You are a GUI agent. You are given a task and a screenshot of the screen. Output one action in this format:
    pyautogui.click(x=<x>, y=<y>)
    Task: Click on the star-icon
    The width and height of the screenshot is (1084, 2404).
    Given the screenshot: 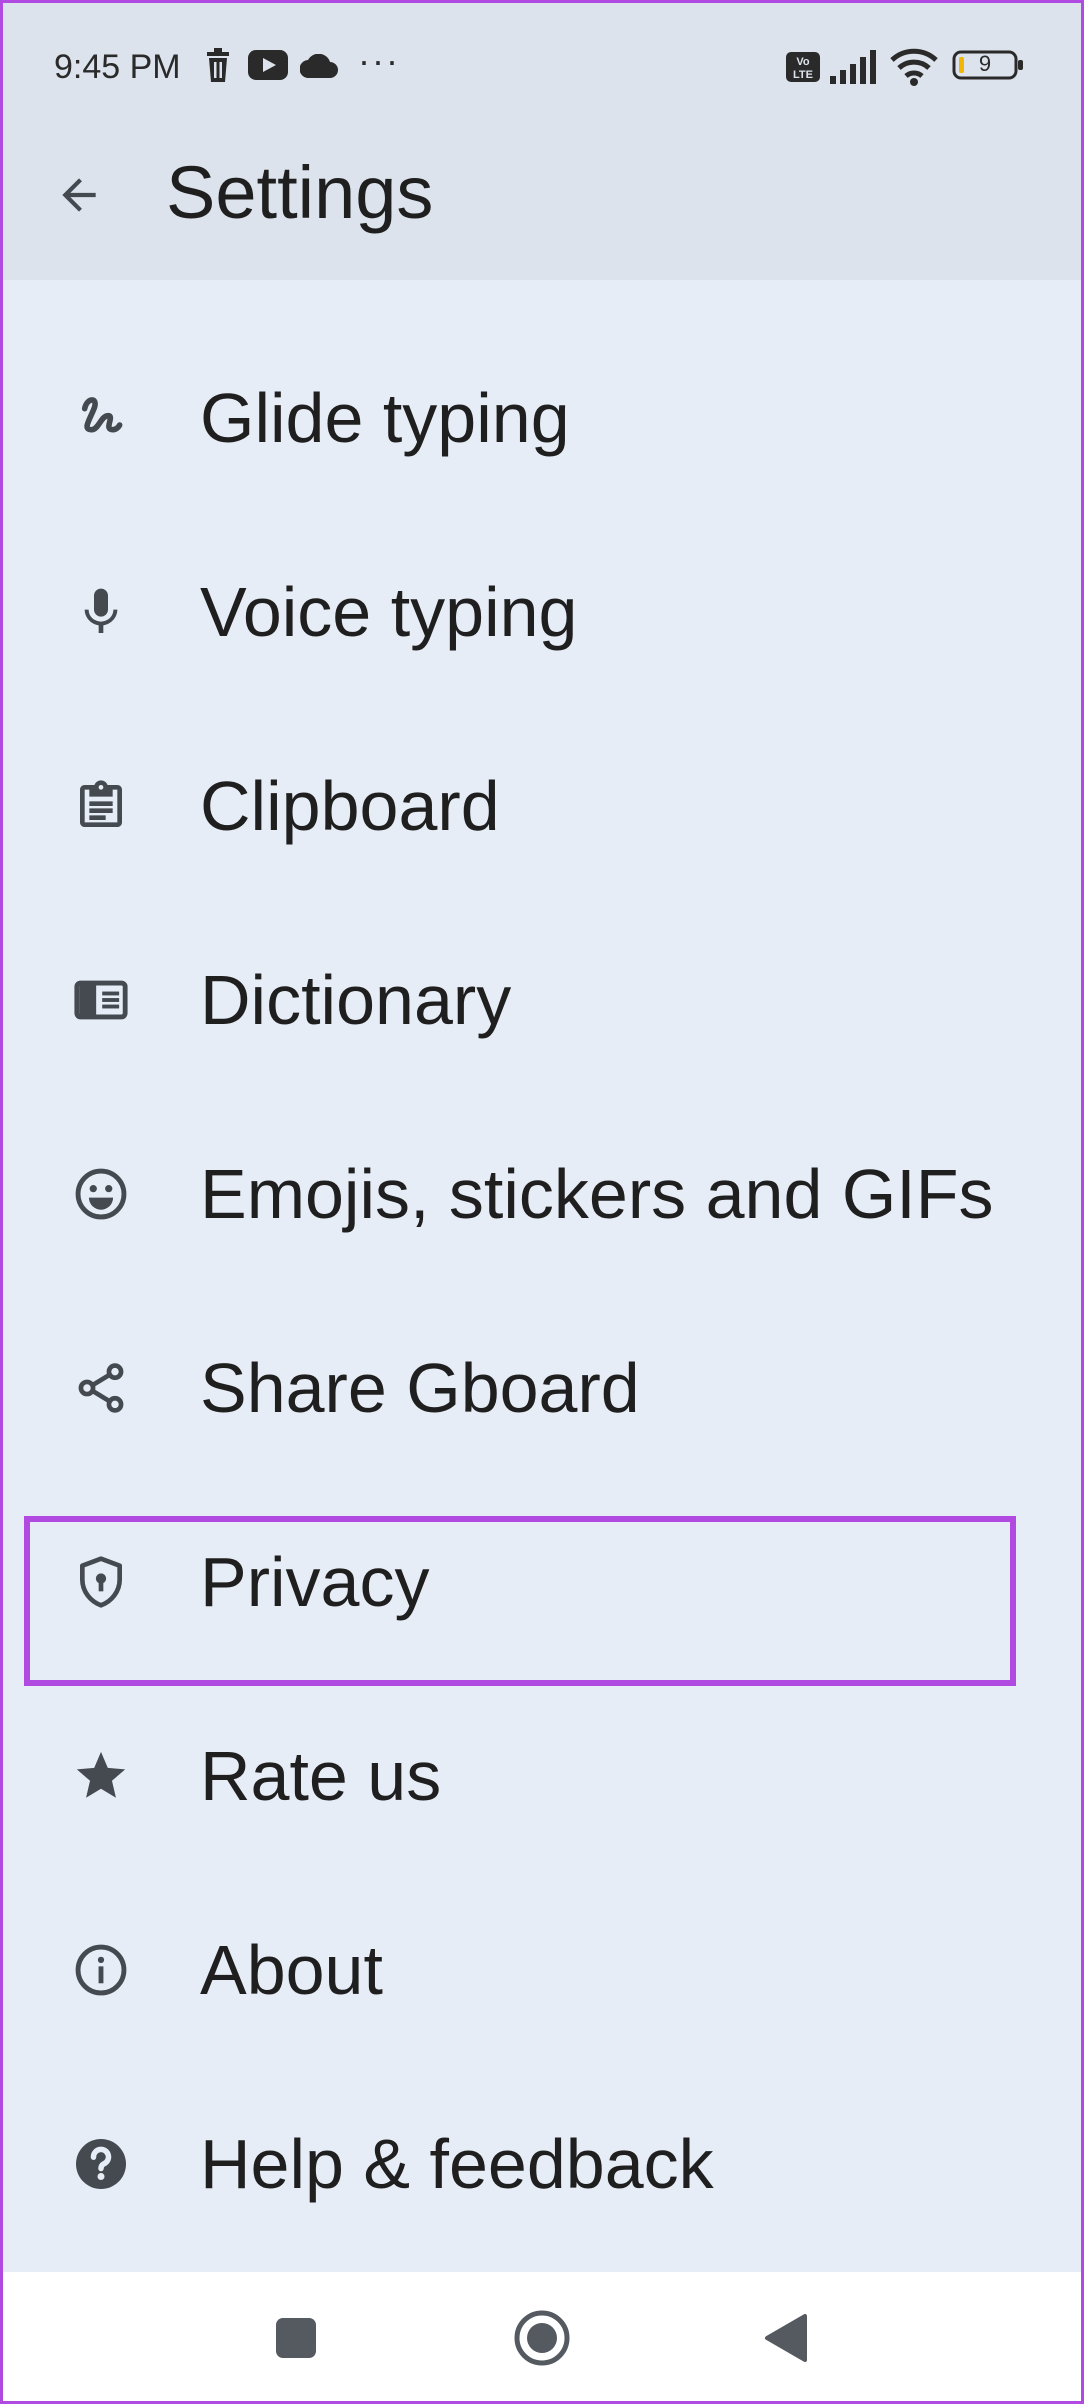 What is the action you would take?
    pyautogui.click(x=101, y=1776)
    